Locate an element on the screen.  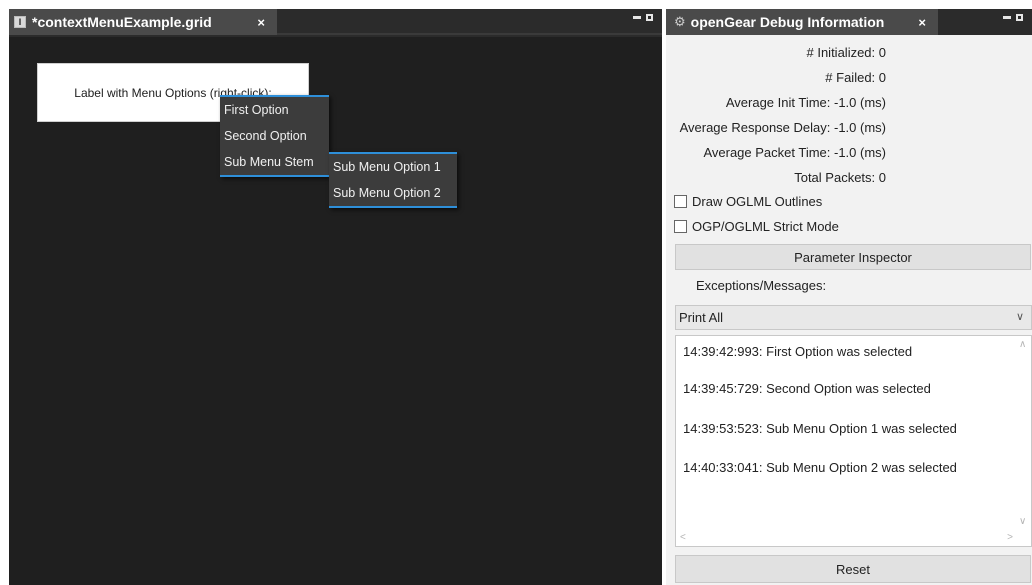
scroll-left-icon: < is located at coordinates (683, 537).